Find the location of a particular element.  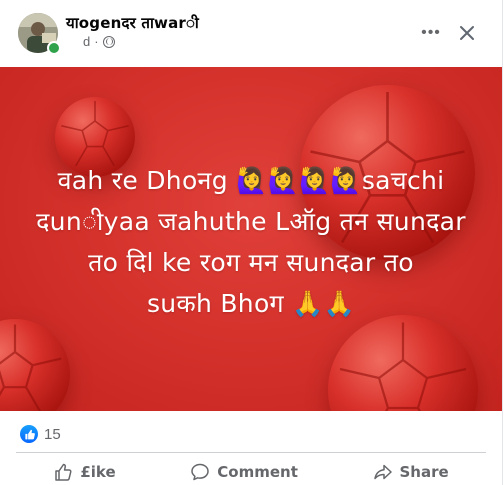

thumbs-up-outline-icon is located at coordinates (63, 472).